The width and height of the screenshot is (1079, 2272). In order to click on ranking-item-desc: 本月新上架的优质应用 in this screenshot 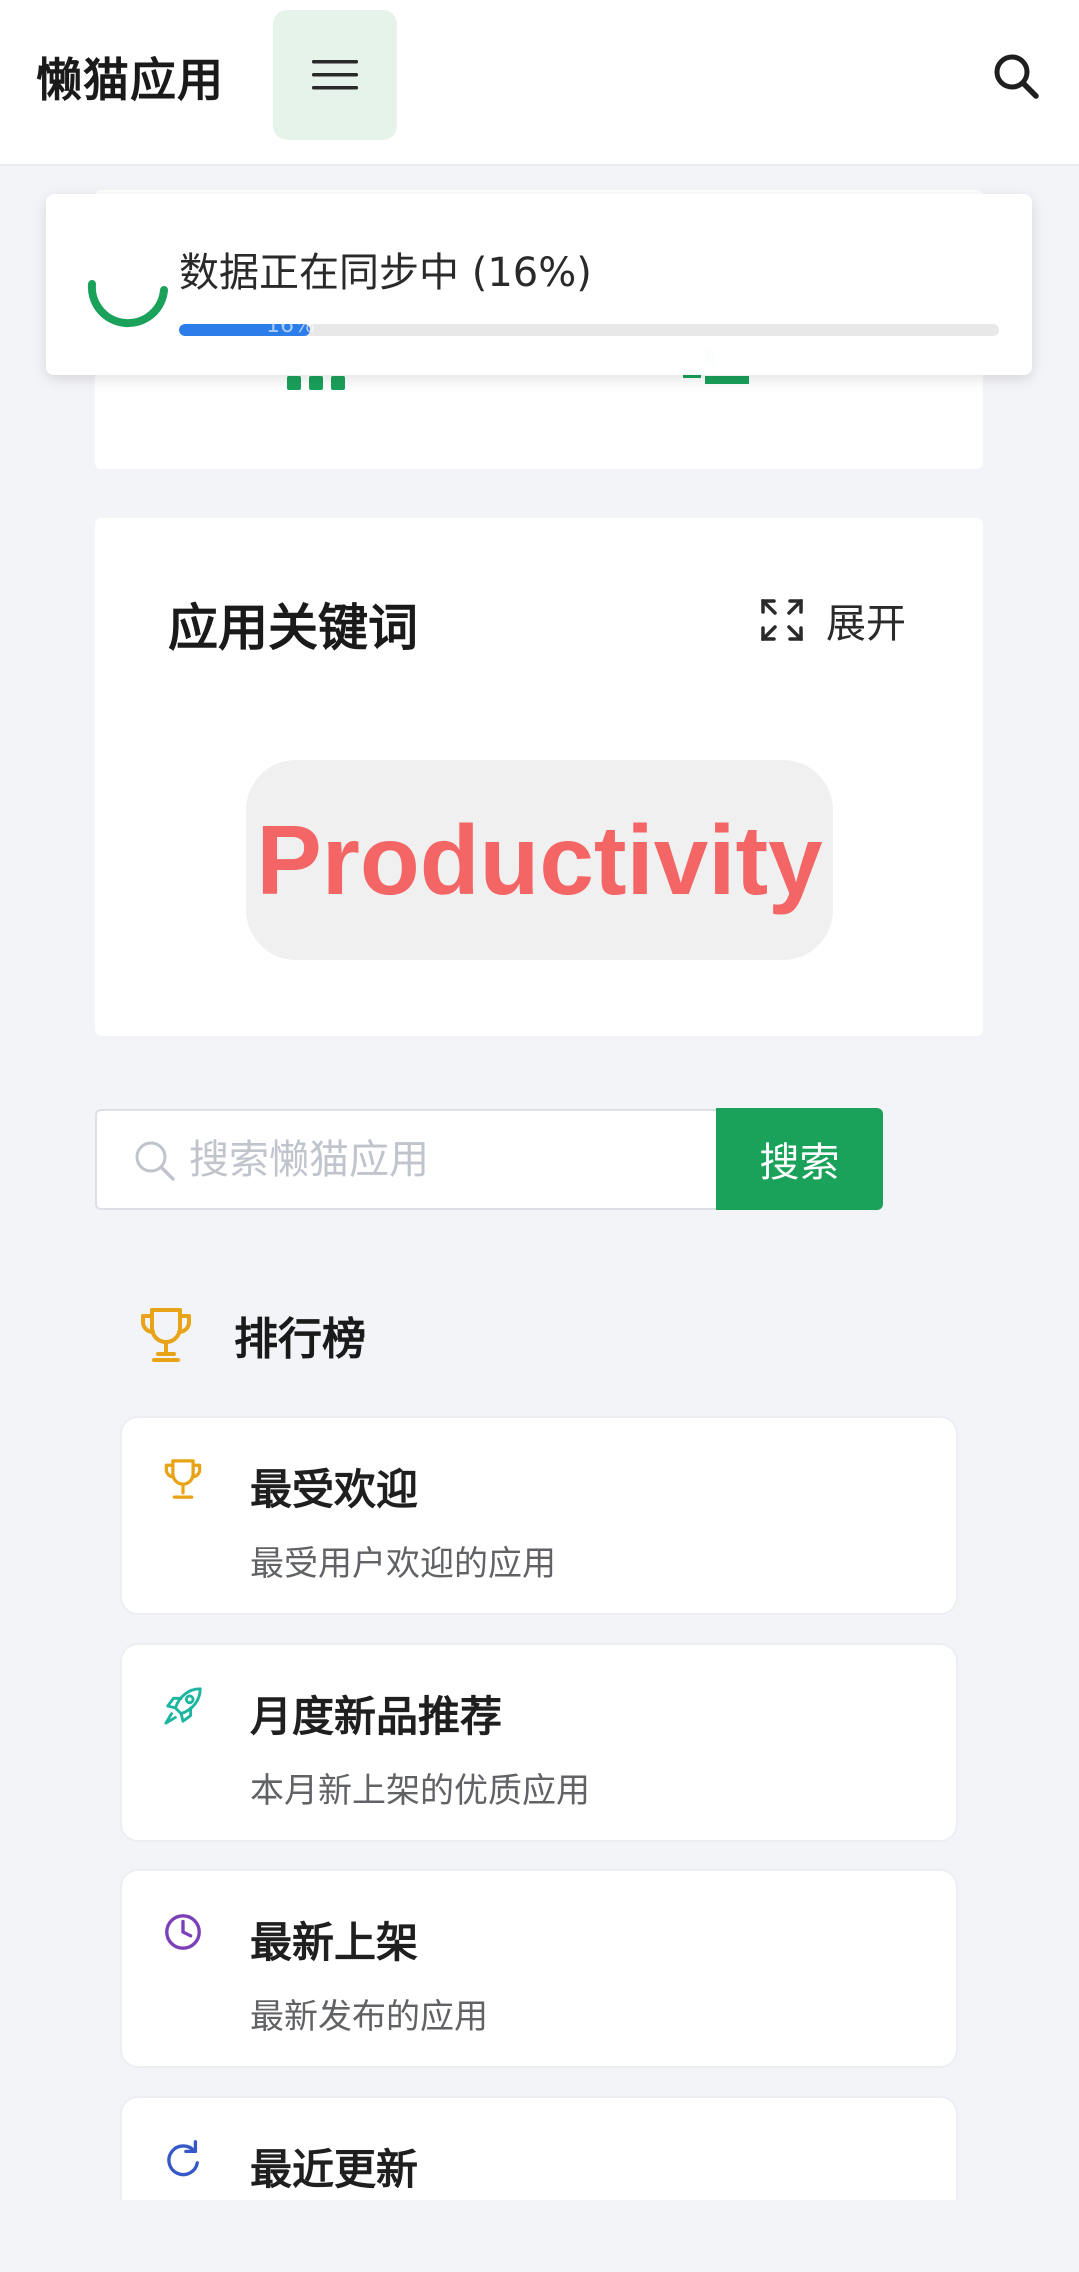, I will do `click(420, 1791)`.